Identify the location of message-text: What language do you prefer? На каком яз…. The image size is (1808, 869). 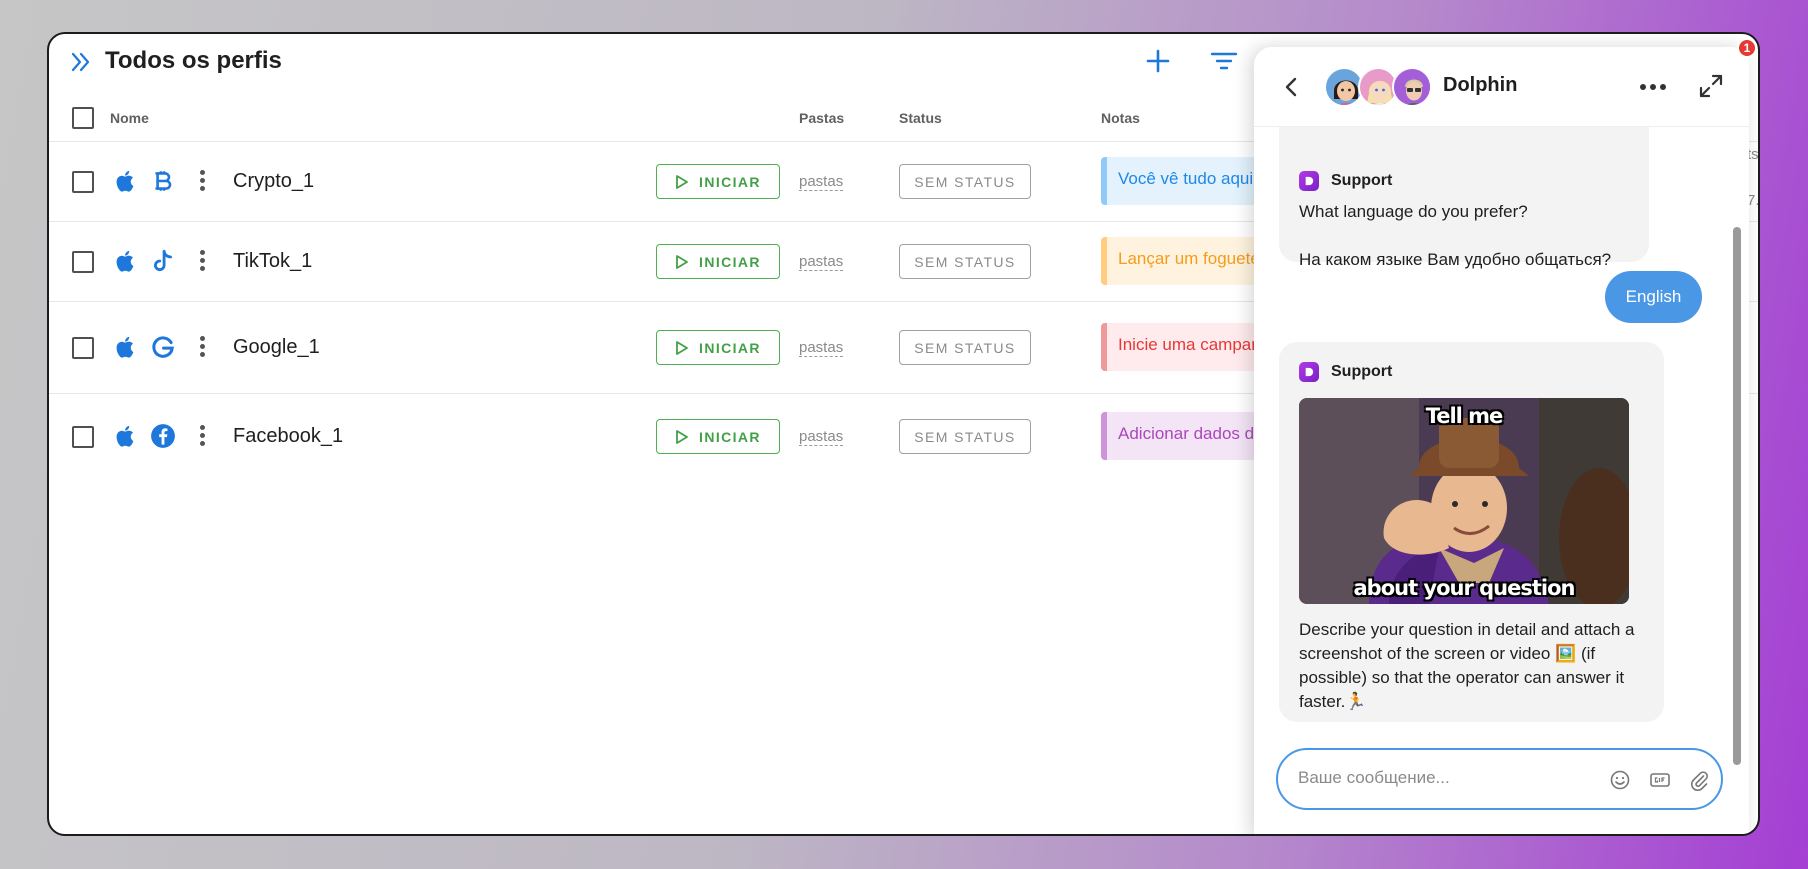
(1469, 236).